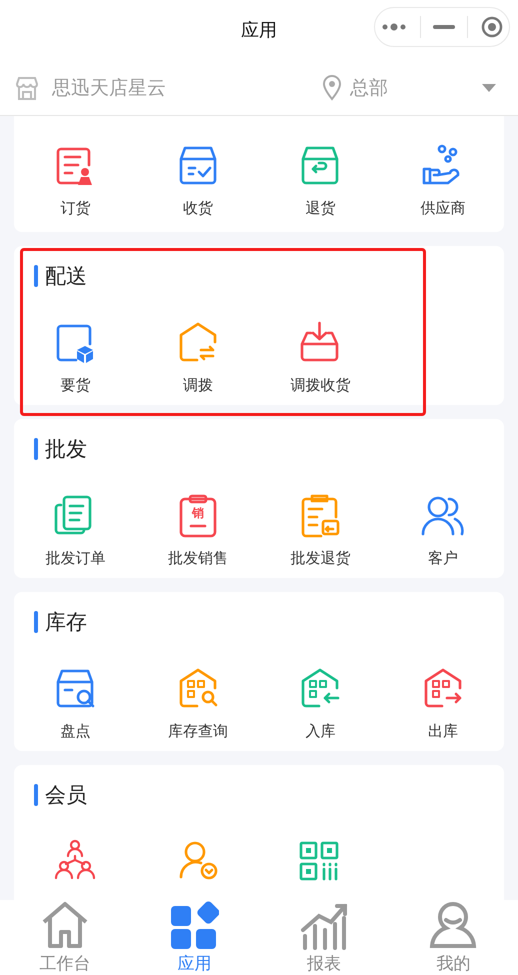 The height and width of the screenshot is (975, 518). I want to click on section-title: 库存, so click(66, 622).